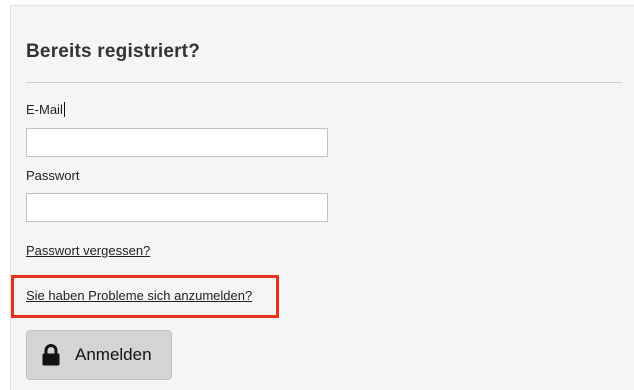 The width and height of the screenshot is (634, 390). Describe the element at coordinates (139, 295) in the screenshot. I see `login-problems-link: Sie haben Probleme sich anzumelden?` at that location.